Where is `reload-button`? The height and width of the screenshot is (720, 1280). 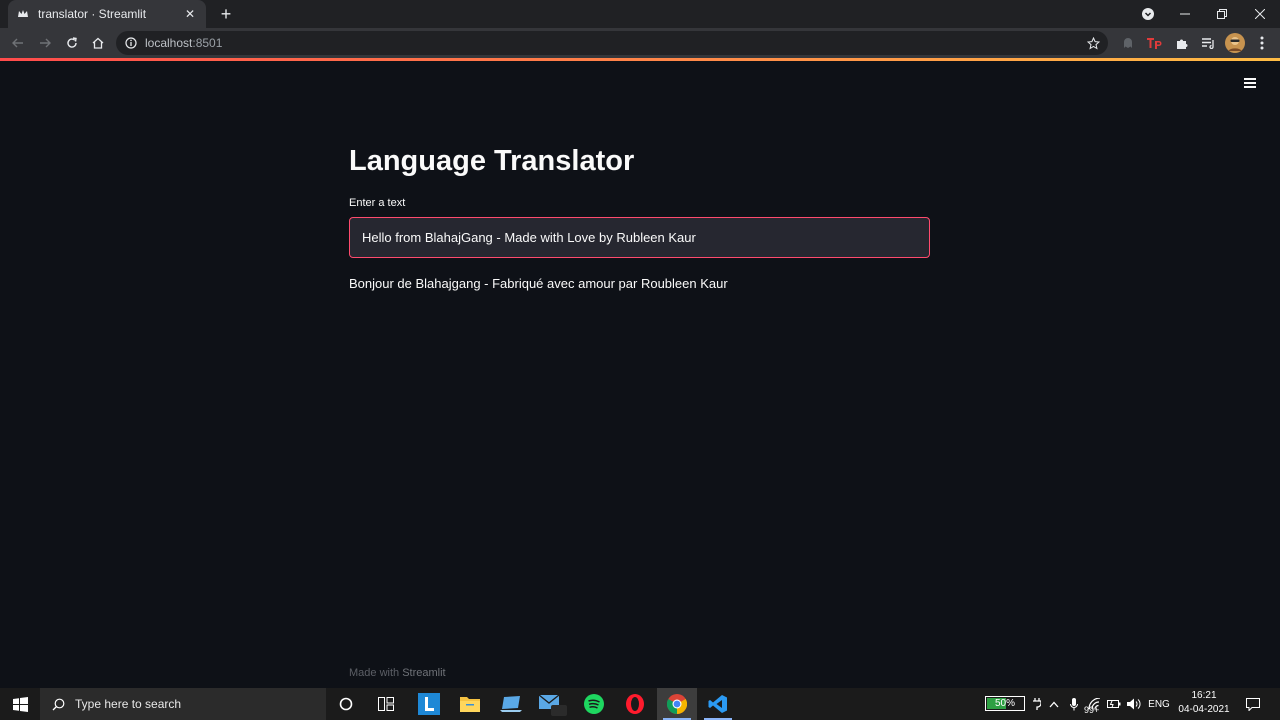 reload-button is located at coordinates (72, 43).